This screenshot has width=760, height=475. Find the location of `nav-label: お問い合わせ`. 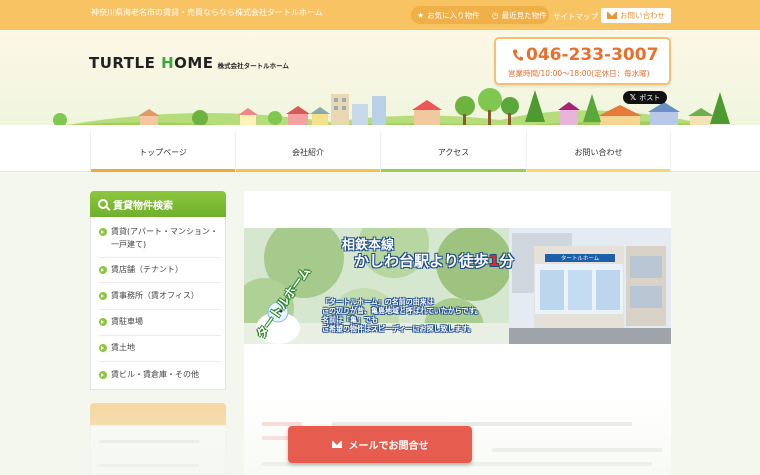

nav-label: お問い合わせ is located at coordinates (598, 152).